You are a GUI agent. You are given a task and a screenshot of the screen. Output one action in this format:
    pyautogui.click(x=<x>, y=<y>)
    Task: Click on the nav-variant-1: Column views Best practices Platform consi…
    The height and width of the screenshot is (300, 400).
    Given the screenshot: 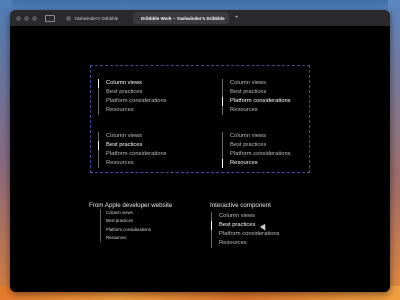 What is the action you would take?
    pyautogui.click(x=132, y=97)
    